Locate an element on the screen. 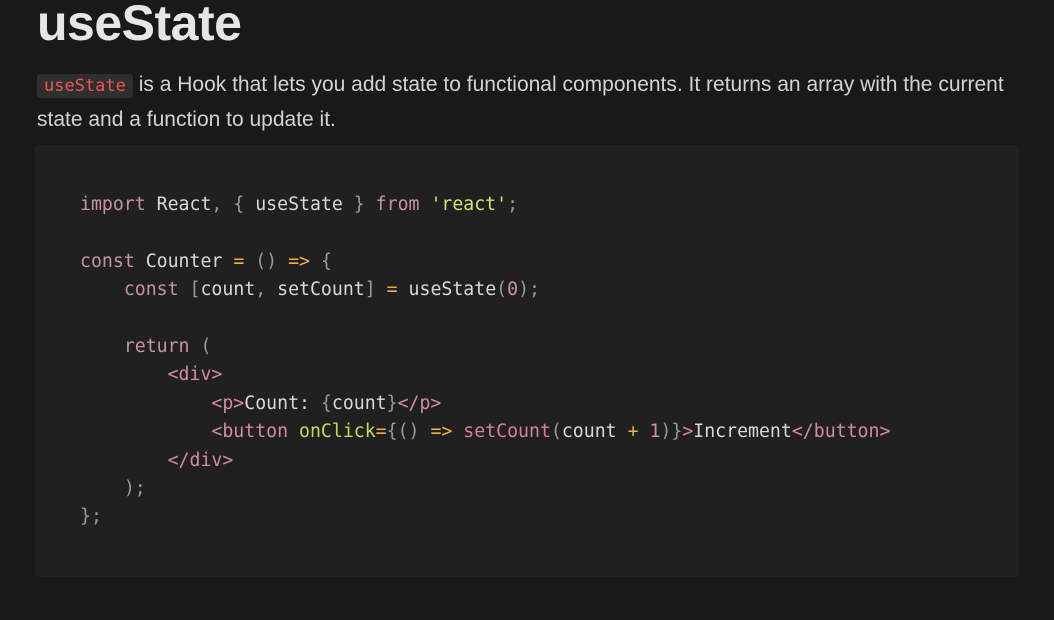 The width and height of the screenshot is (1054, 620). code-line: const Counter = () => { is located at coordinates (206, 261).